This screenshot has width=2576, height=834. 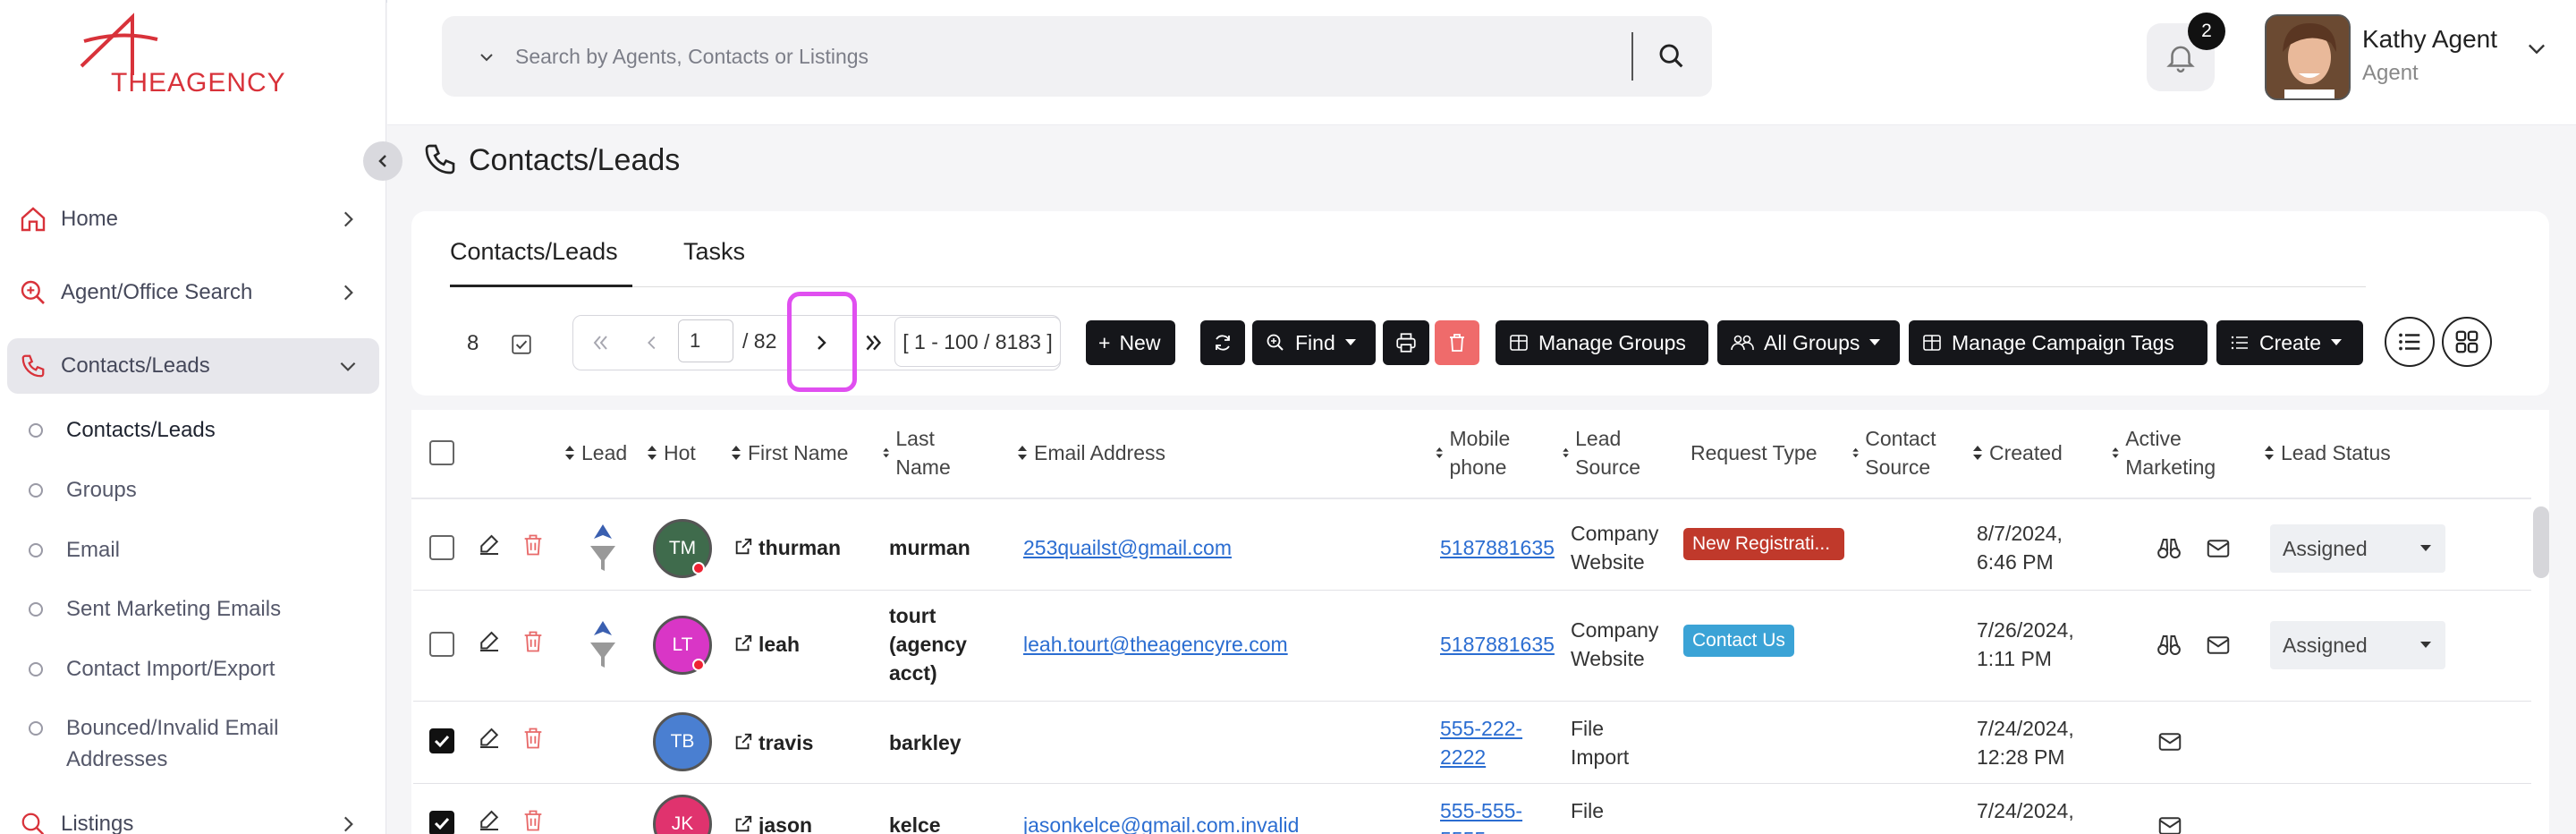 What do you see at coordinates (1007, 56) in the screenshot?
I see `search-input` at bounding box center [1007, 56].